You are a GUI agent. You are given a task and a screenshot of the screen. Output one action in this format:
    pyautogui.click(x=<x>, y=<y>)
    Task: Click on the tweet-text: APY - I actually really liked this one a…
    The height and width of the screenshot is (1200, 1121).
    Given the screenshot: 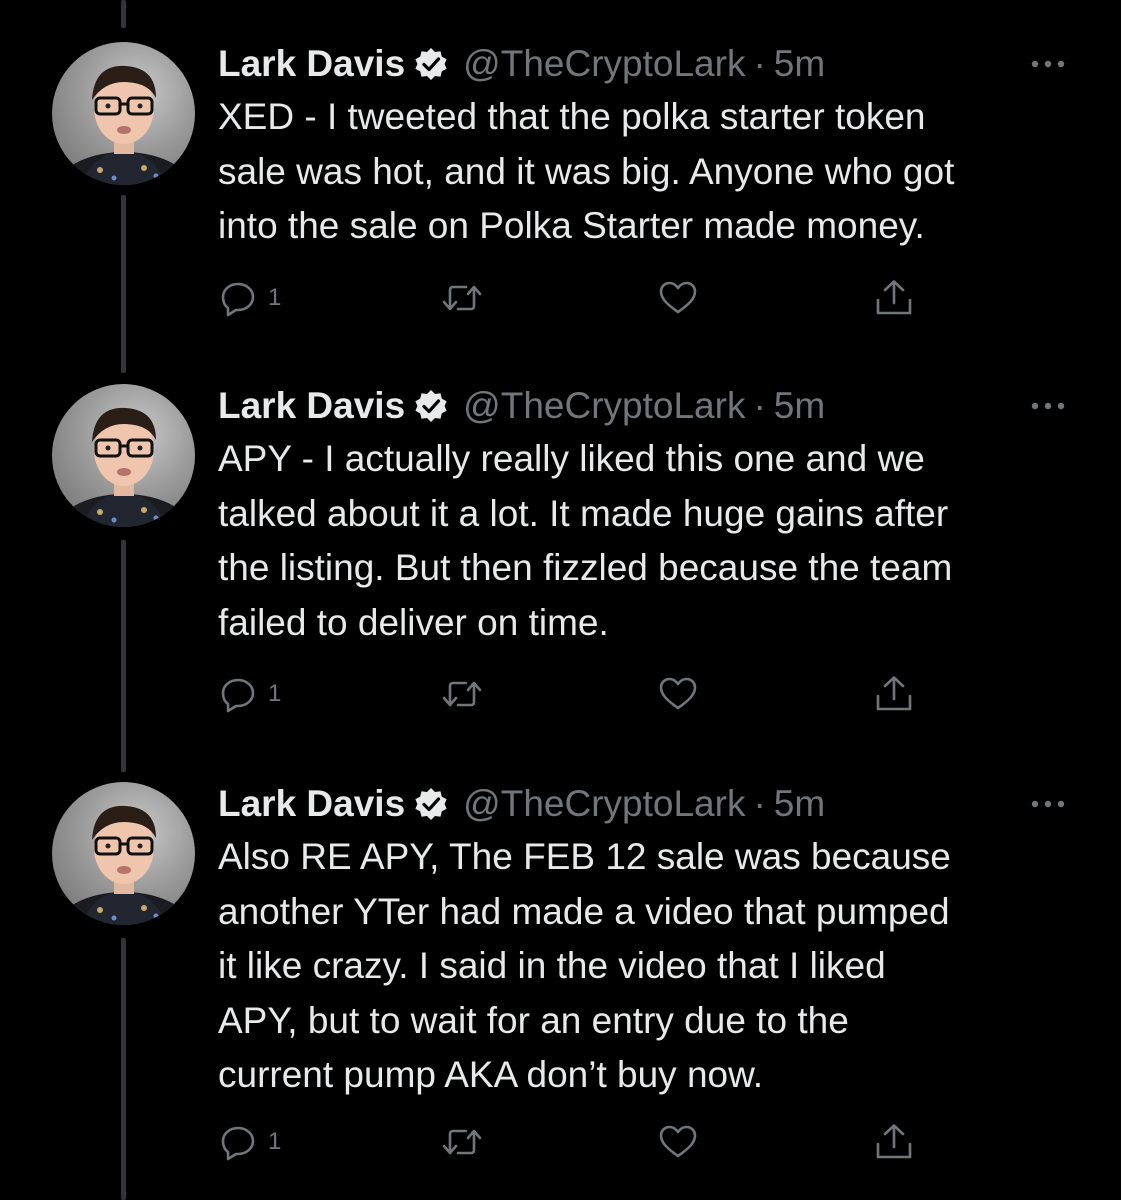 What is the action you would take?
    pyautogui.click(x=585, y=540)
    